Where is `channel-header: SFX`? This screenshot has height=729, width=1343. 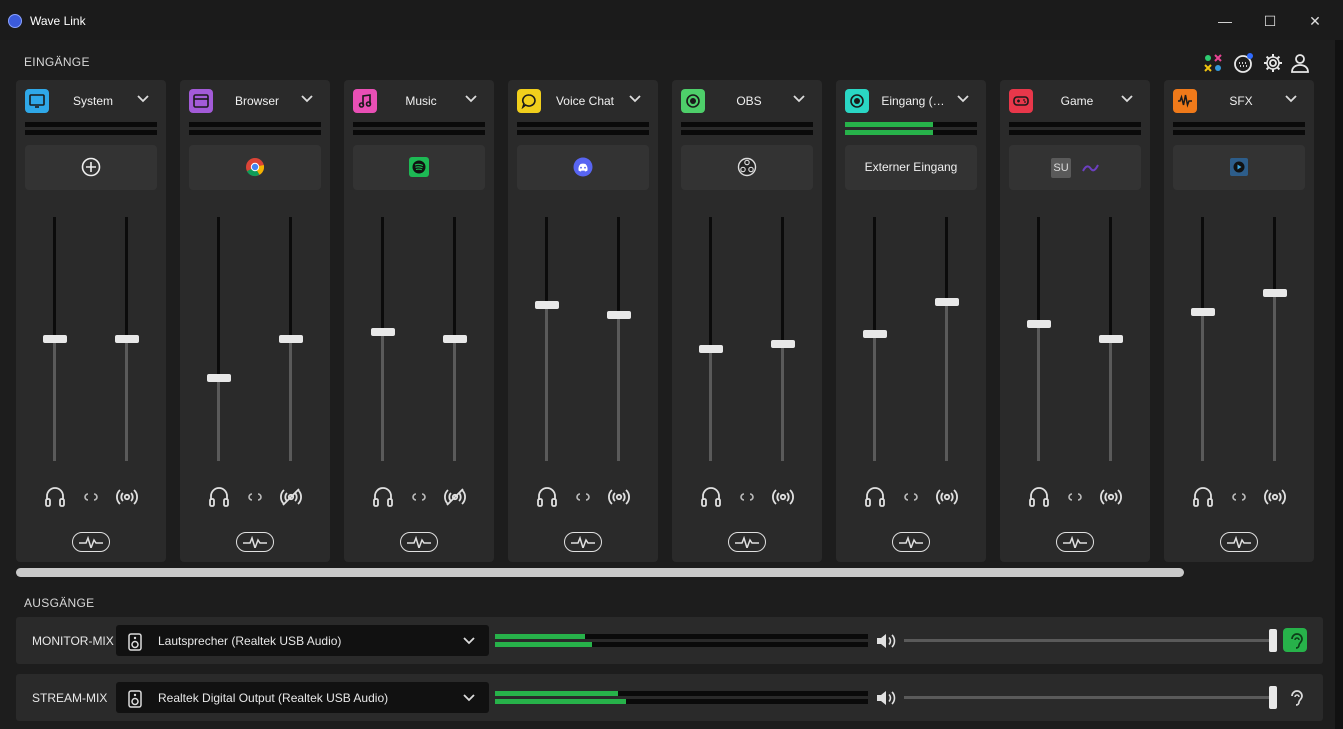
channel-header: SFX is located at coordinates (1239, 101).